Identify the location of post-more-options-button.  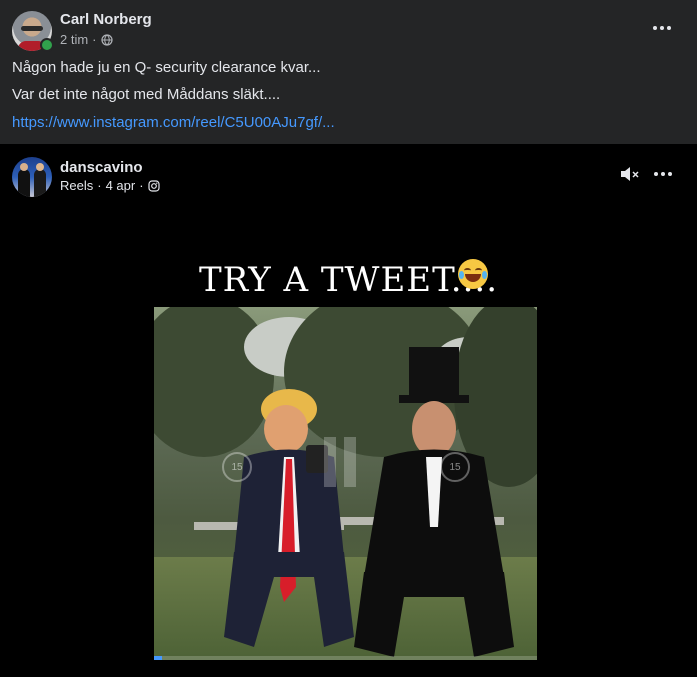
(662, 28).